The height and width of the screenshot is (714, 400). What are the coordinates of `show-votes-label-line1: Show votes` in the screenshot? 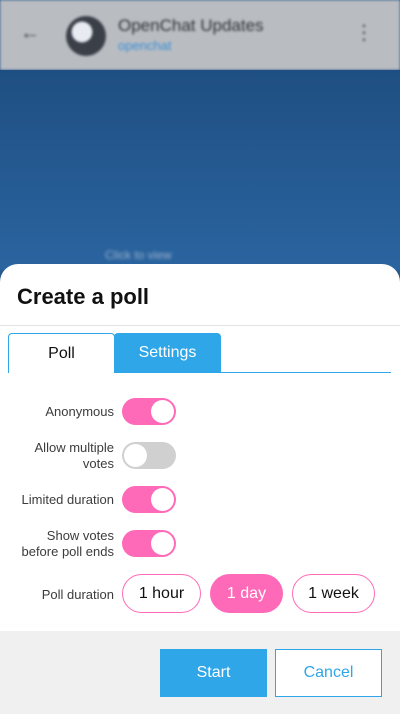 It's located at (80, 535).